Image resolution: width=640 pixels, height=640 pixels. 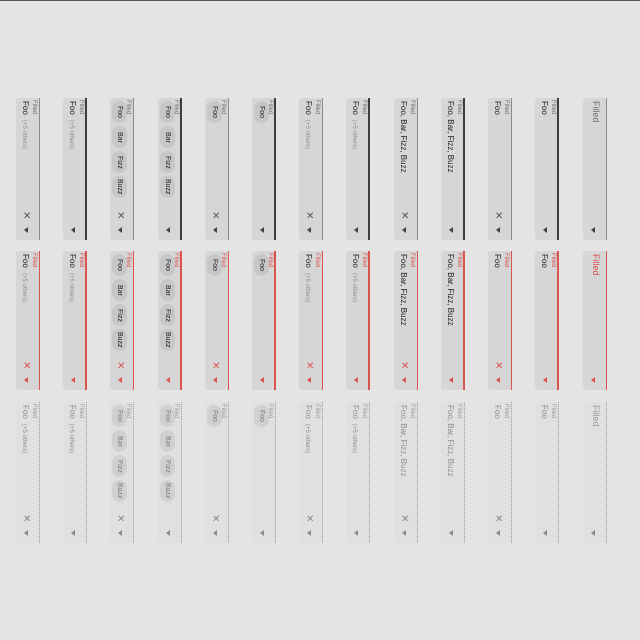 What do you see at coordinates (28, 320) in the screenshot?
I see `select-field-error-1: Filled Foo (+5 others) ✕` at bounding box center [28, 320].